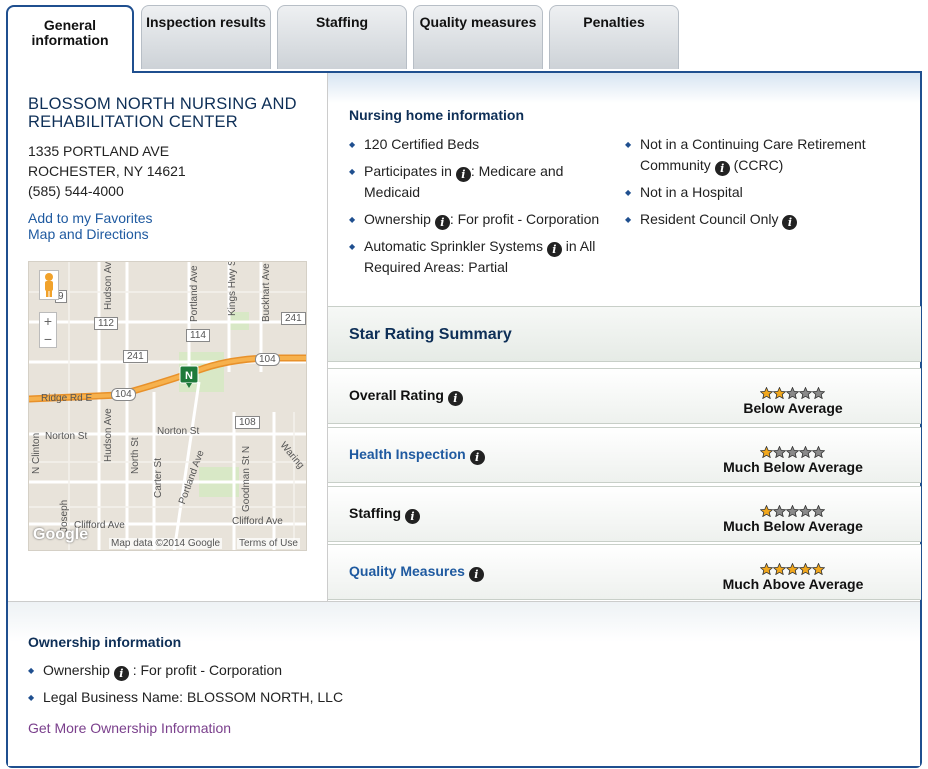  What do you see at coordinates (232, 288) in the screenshot?
I see `street-label: Kings Hwy S` at bounding box center [232, 288].